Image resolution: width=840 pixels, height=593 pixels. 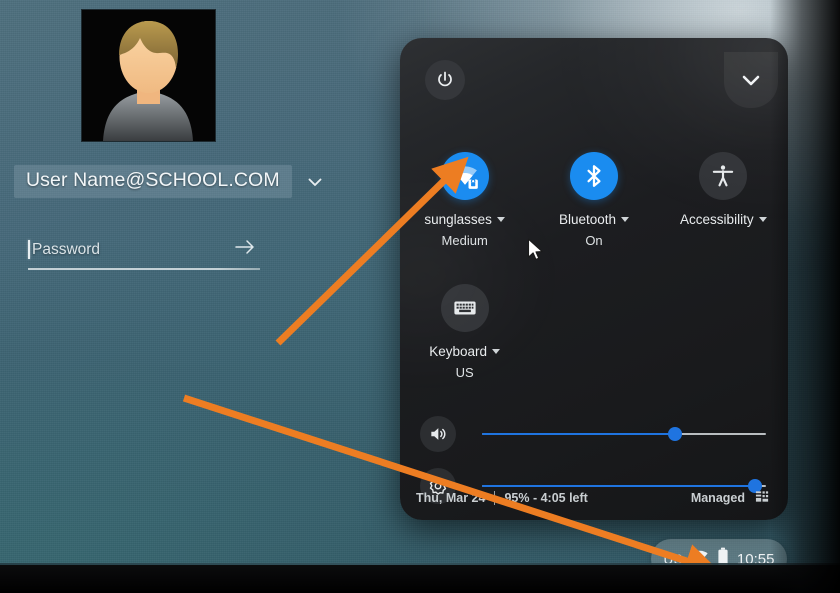 I want to click on laptop-right-bezel, so click(x=805, y=296).